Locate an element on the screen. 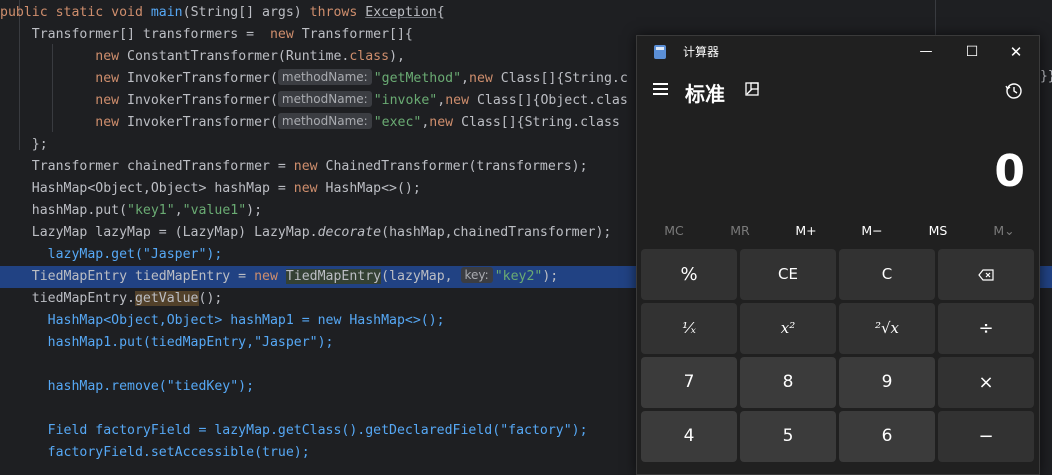 The image size is (1052, 475). clear-entry-button: CE is located at coordinates (788, 274).